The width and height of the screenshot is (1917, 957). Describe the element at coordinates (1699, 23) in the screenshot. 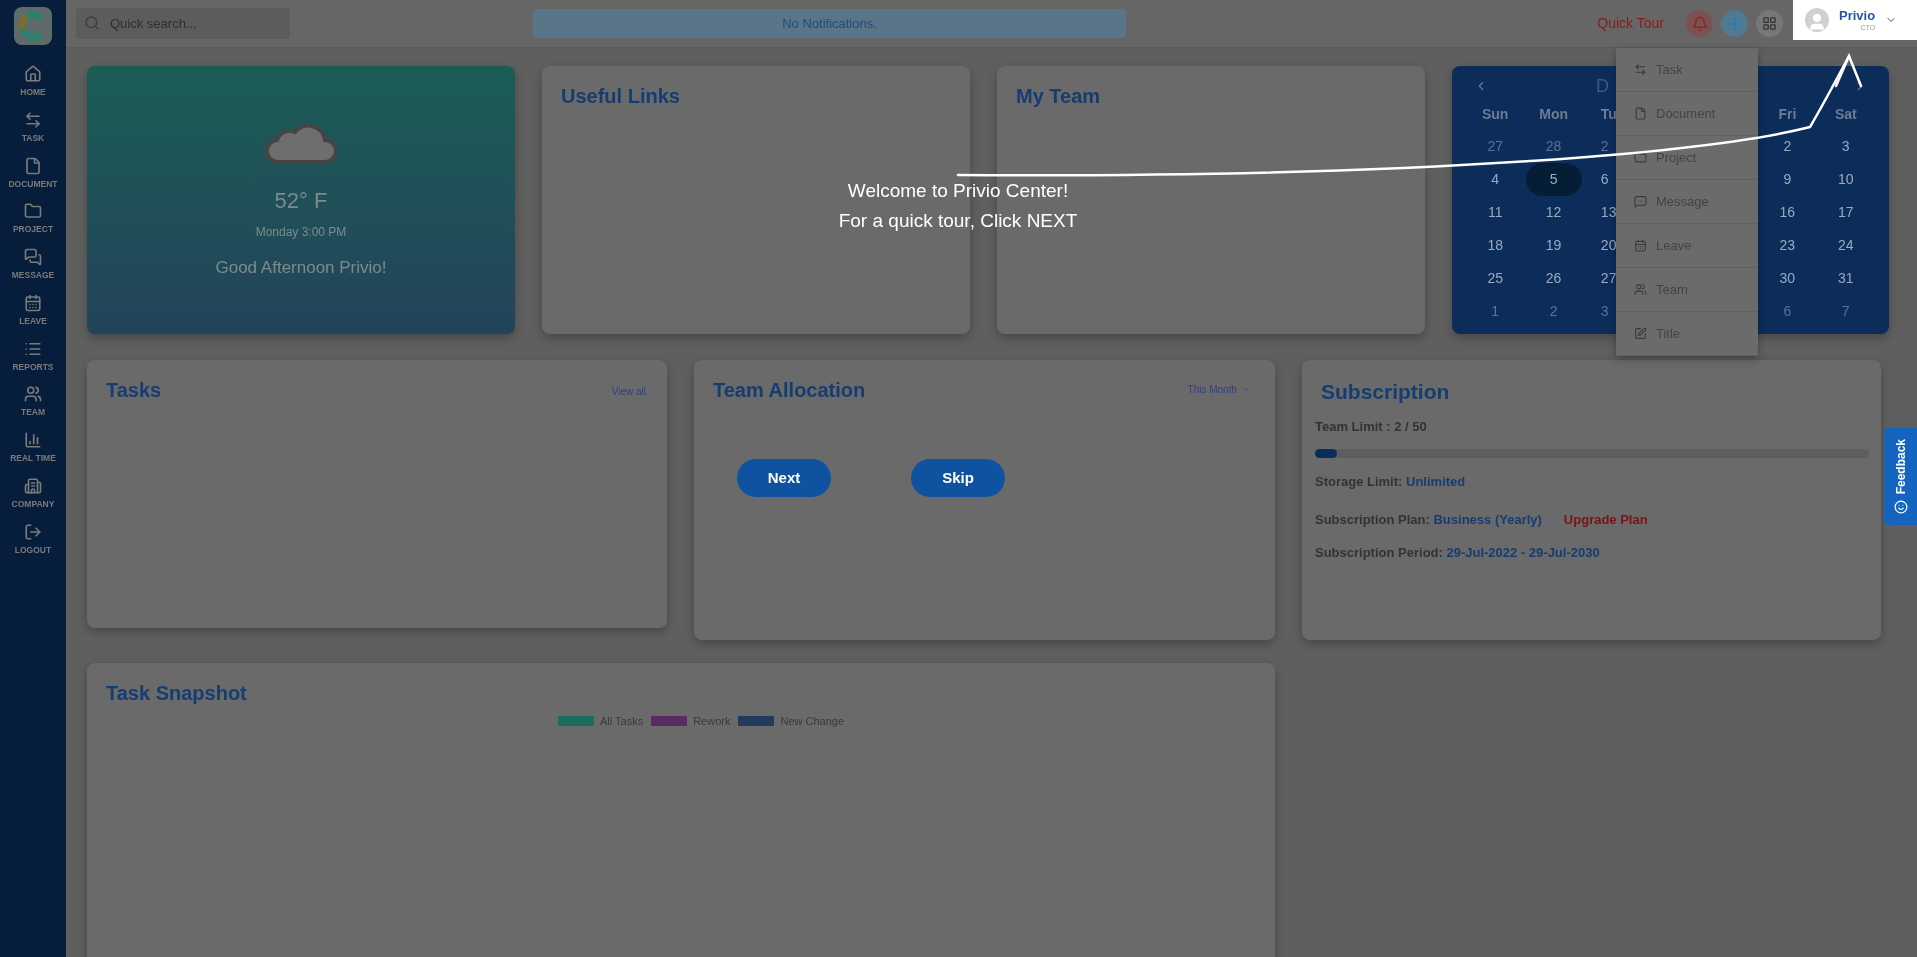

I see `bell-icon` at that location.